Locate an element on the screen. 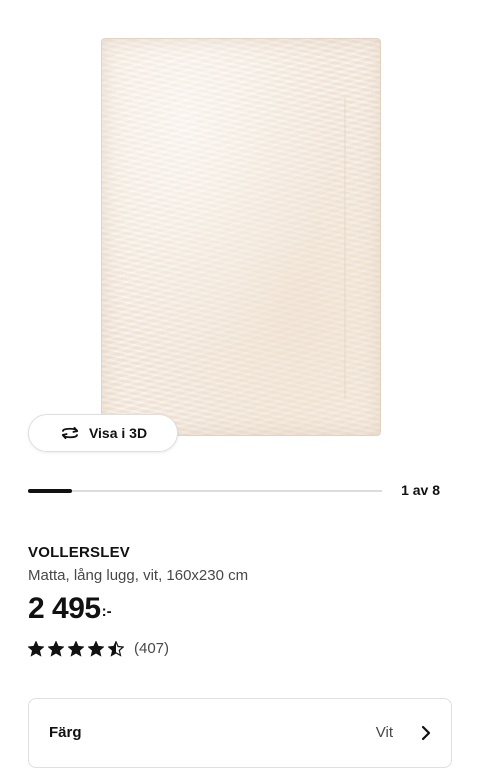  product-price: 2 495 :- is located at coordinates (70, 609).